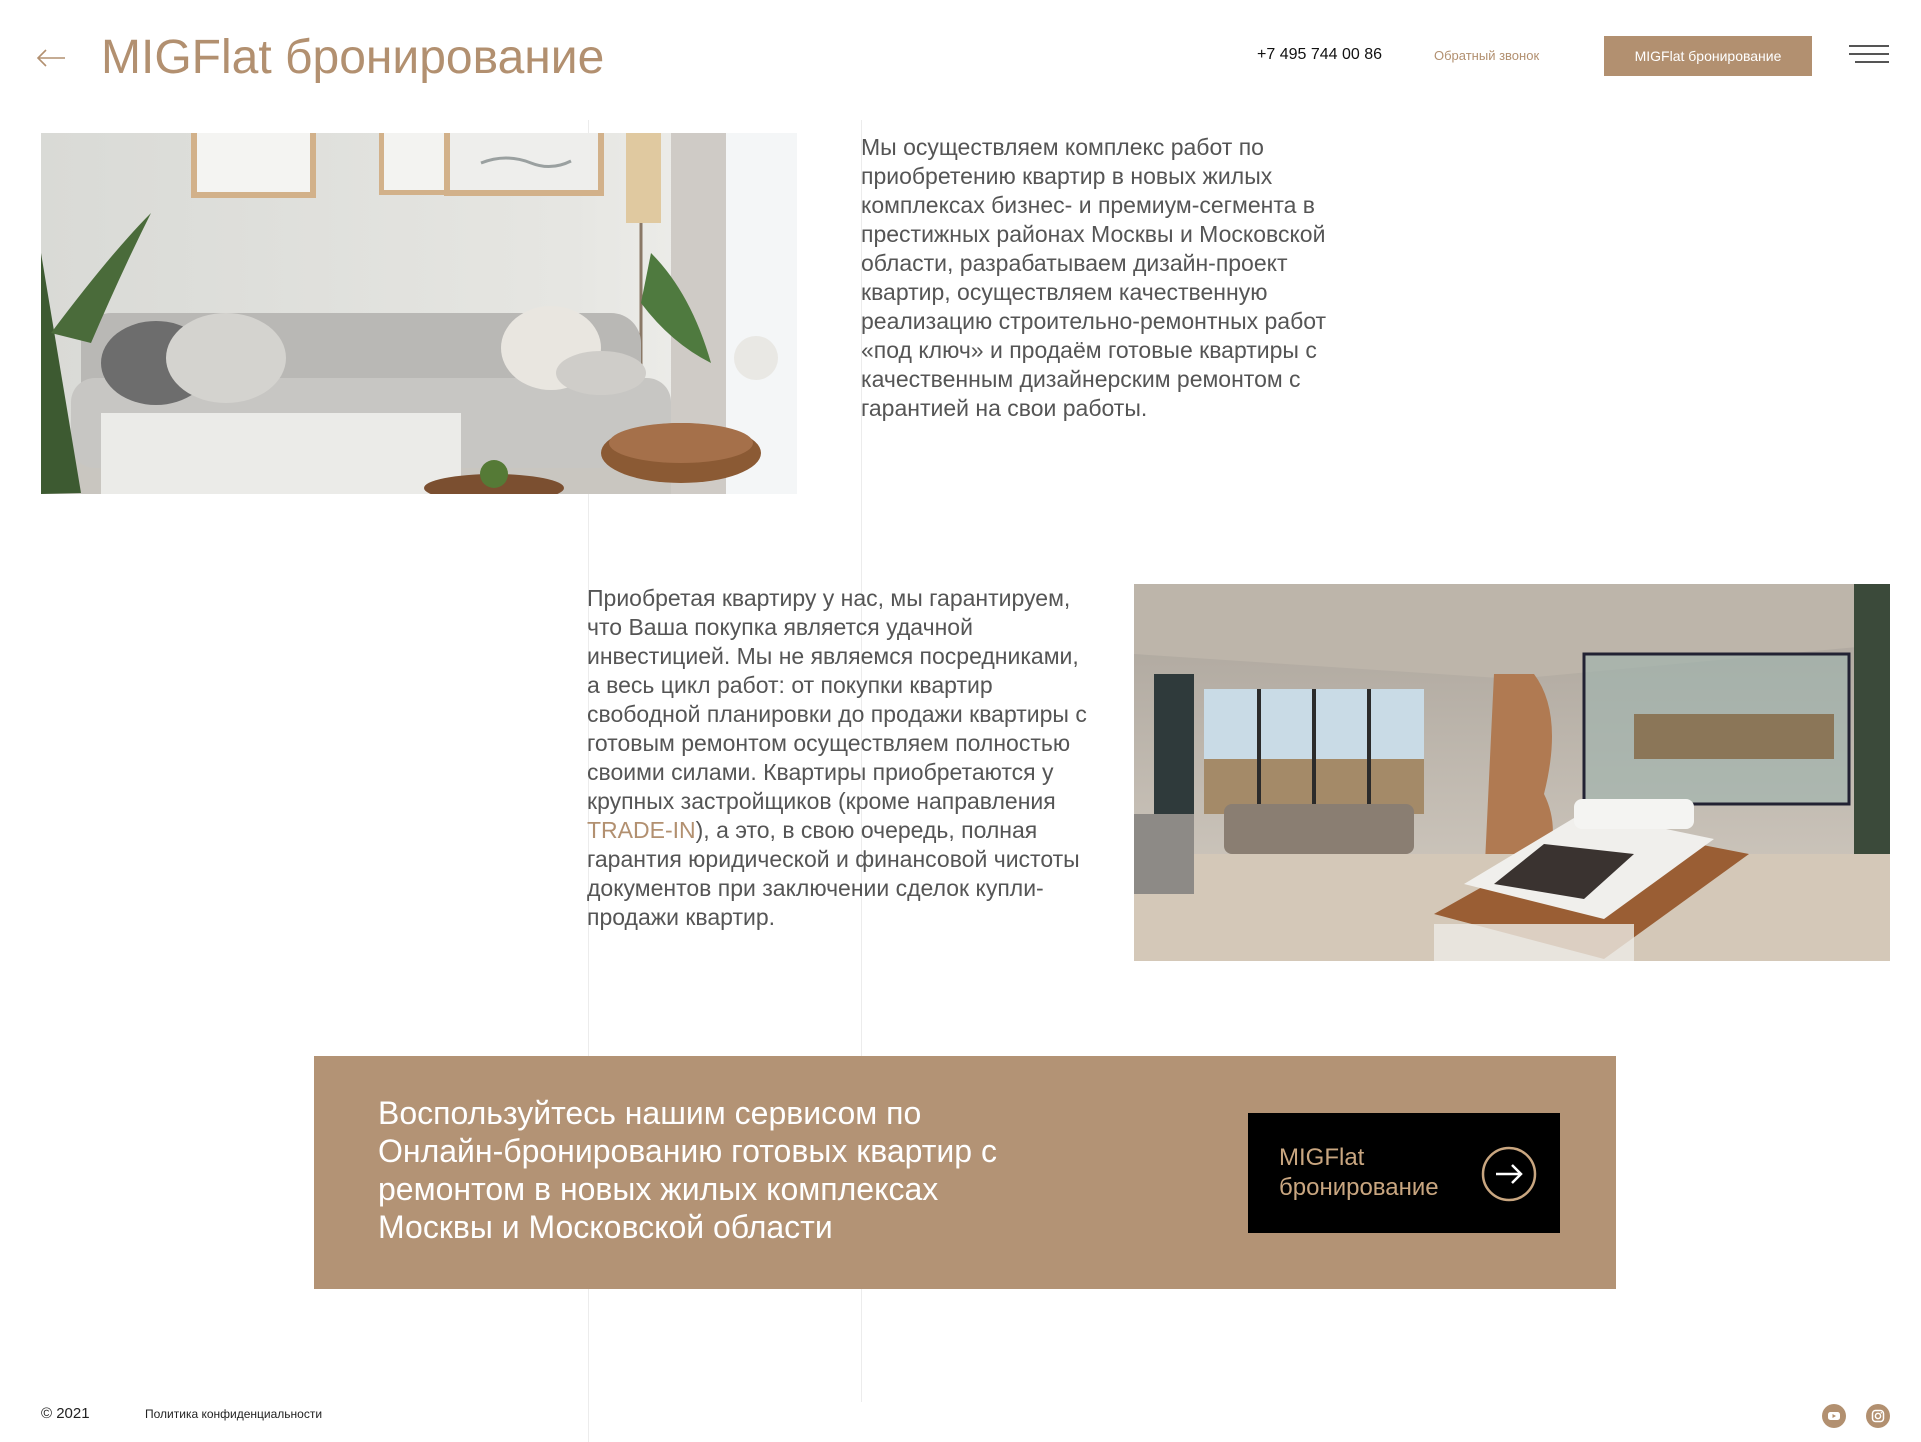  What do you see at coordinates (1319, 55) in the screenshot?
I see `phone-link: +7 495 744 00 86` at bounding box center [1319, 55].